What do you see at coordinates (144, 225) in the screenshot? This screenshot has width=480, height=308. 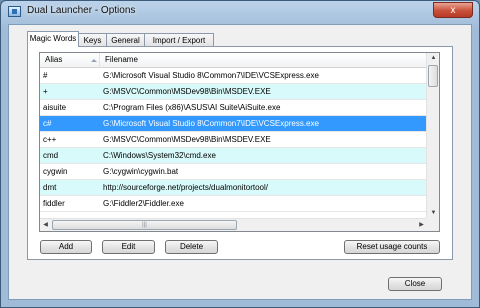 I see `horizontal-scroll-thumb: |||` at bounding box center [144, 225].